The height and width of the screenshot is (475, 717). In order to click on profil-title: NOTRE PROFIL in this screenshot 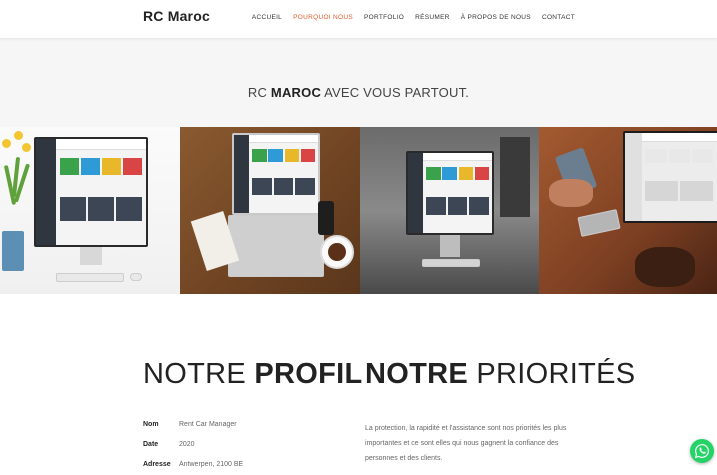, I will do `click(253, 374)`.